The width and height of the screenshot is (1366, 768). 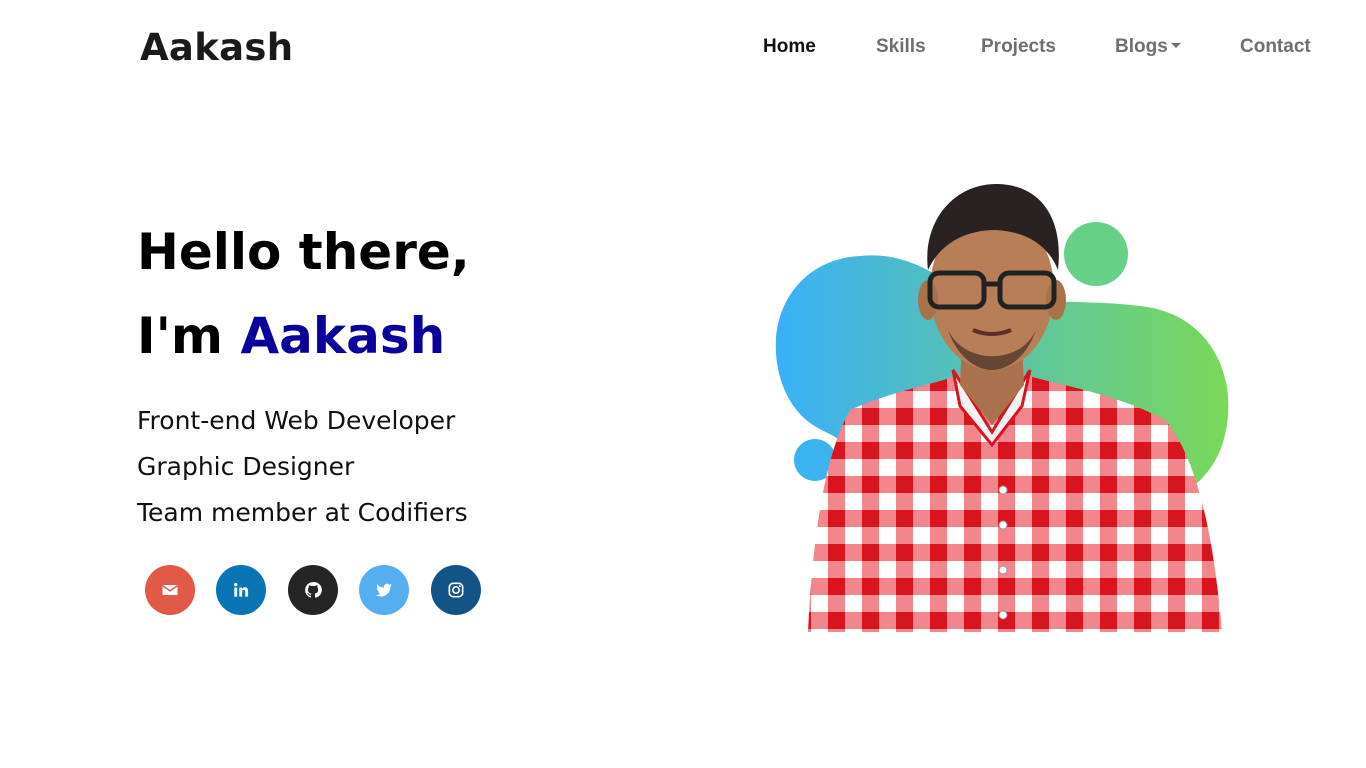 What do you see at coordinates (296, 420) in the screenshot?
I see `role-item: Front-end Web Developer` at bounding box center [296, 420].